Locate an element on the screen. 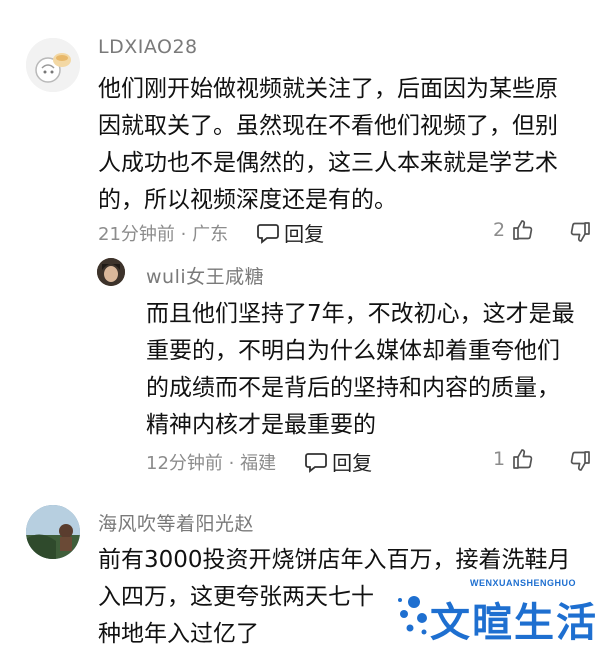 The height and width of the screenshot is (660, 600). like-button: 1 is located at coordinates (514, 459).